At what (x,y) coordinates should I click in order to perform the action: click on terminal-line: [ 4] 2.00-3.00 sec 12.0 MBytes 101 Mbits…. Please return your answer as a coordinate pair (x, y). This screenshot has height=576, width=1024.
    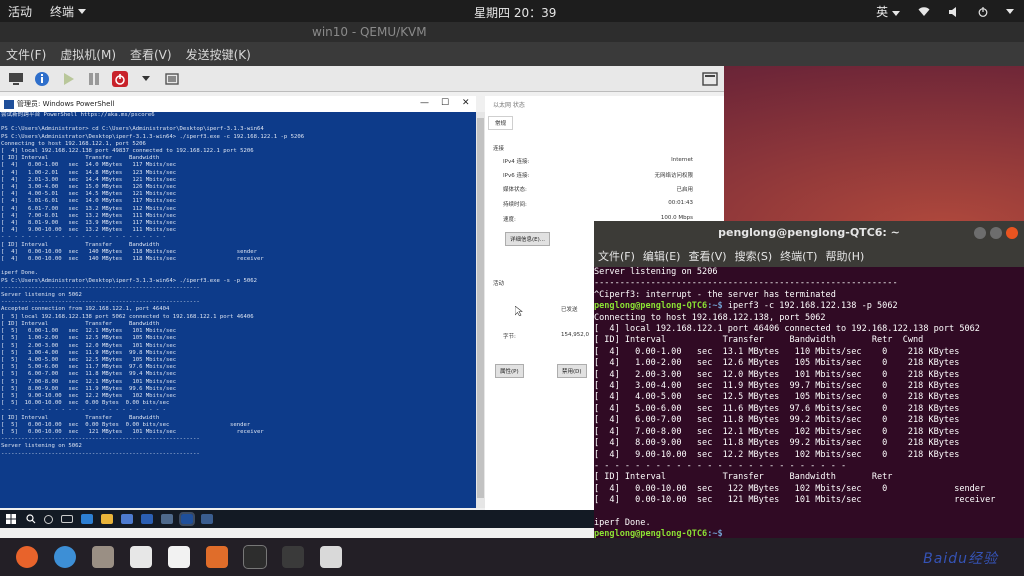
    Looking at the image, I should click on (777, 374).